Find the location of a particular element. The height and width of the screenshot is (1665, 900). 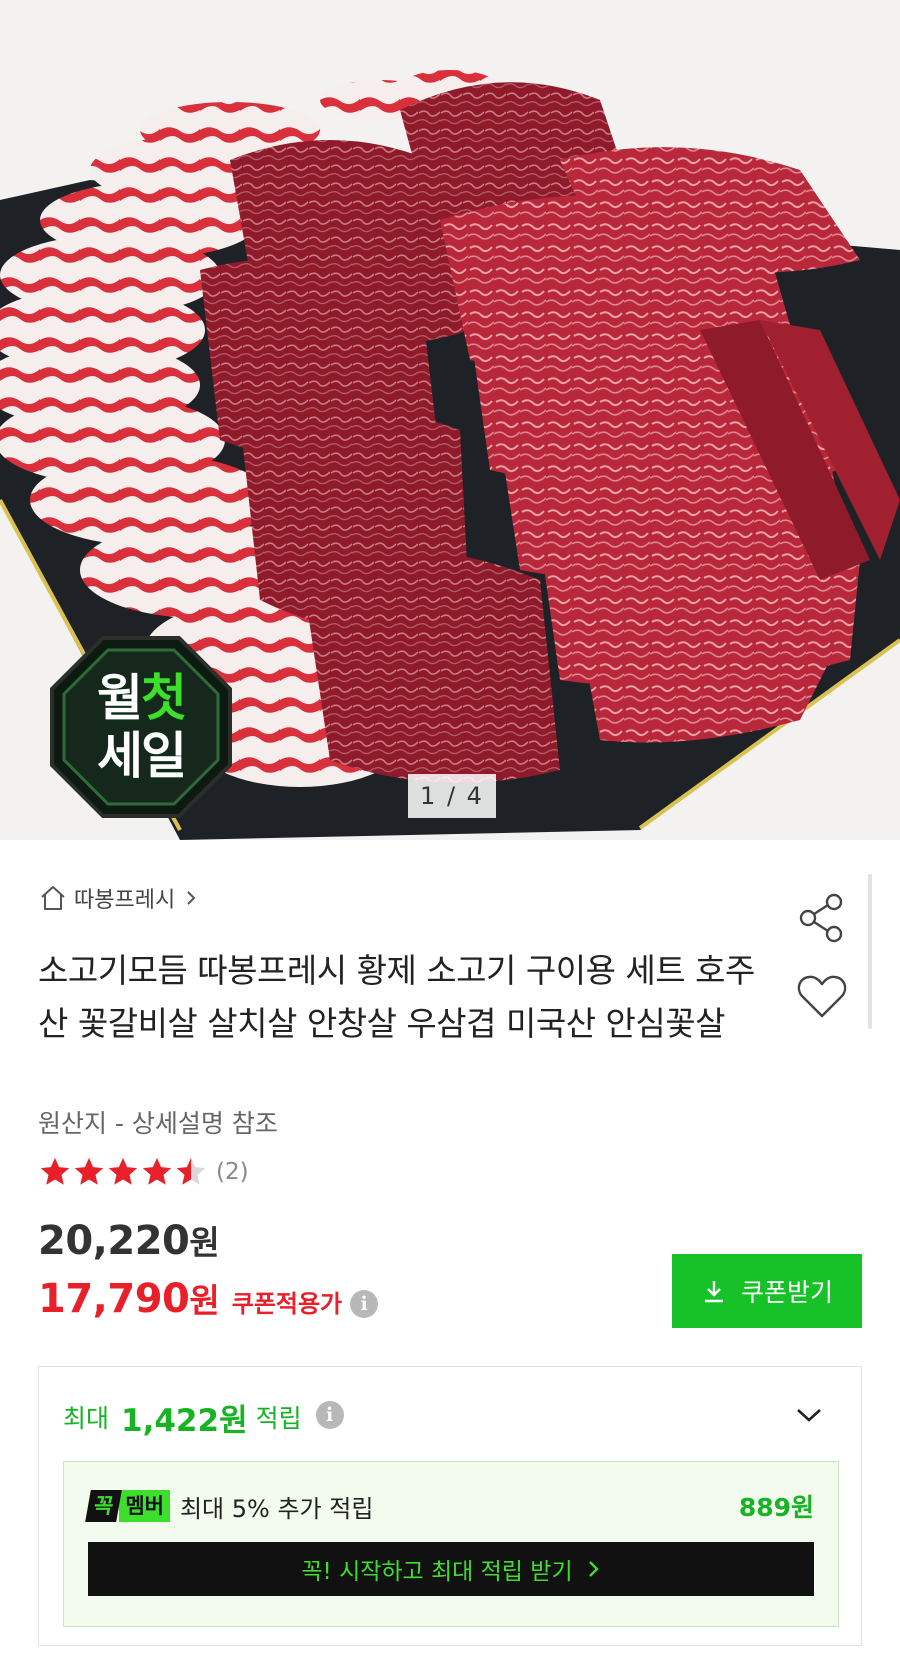

points-summary: 최대 1,422원 적립 i is located at coordinates (203, 1418).